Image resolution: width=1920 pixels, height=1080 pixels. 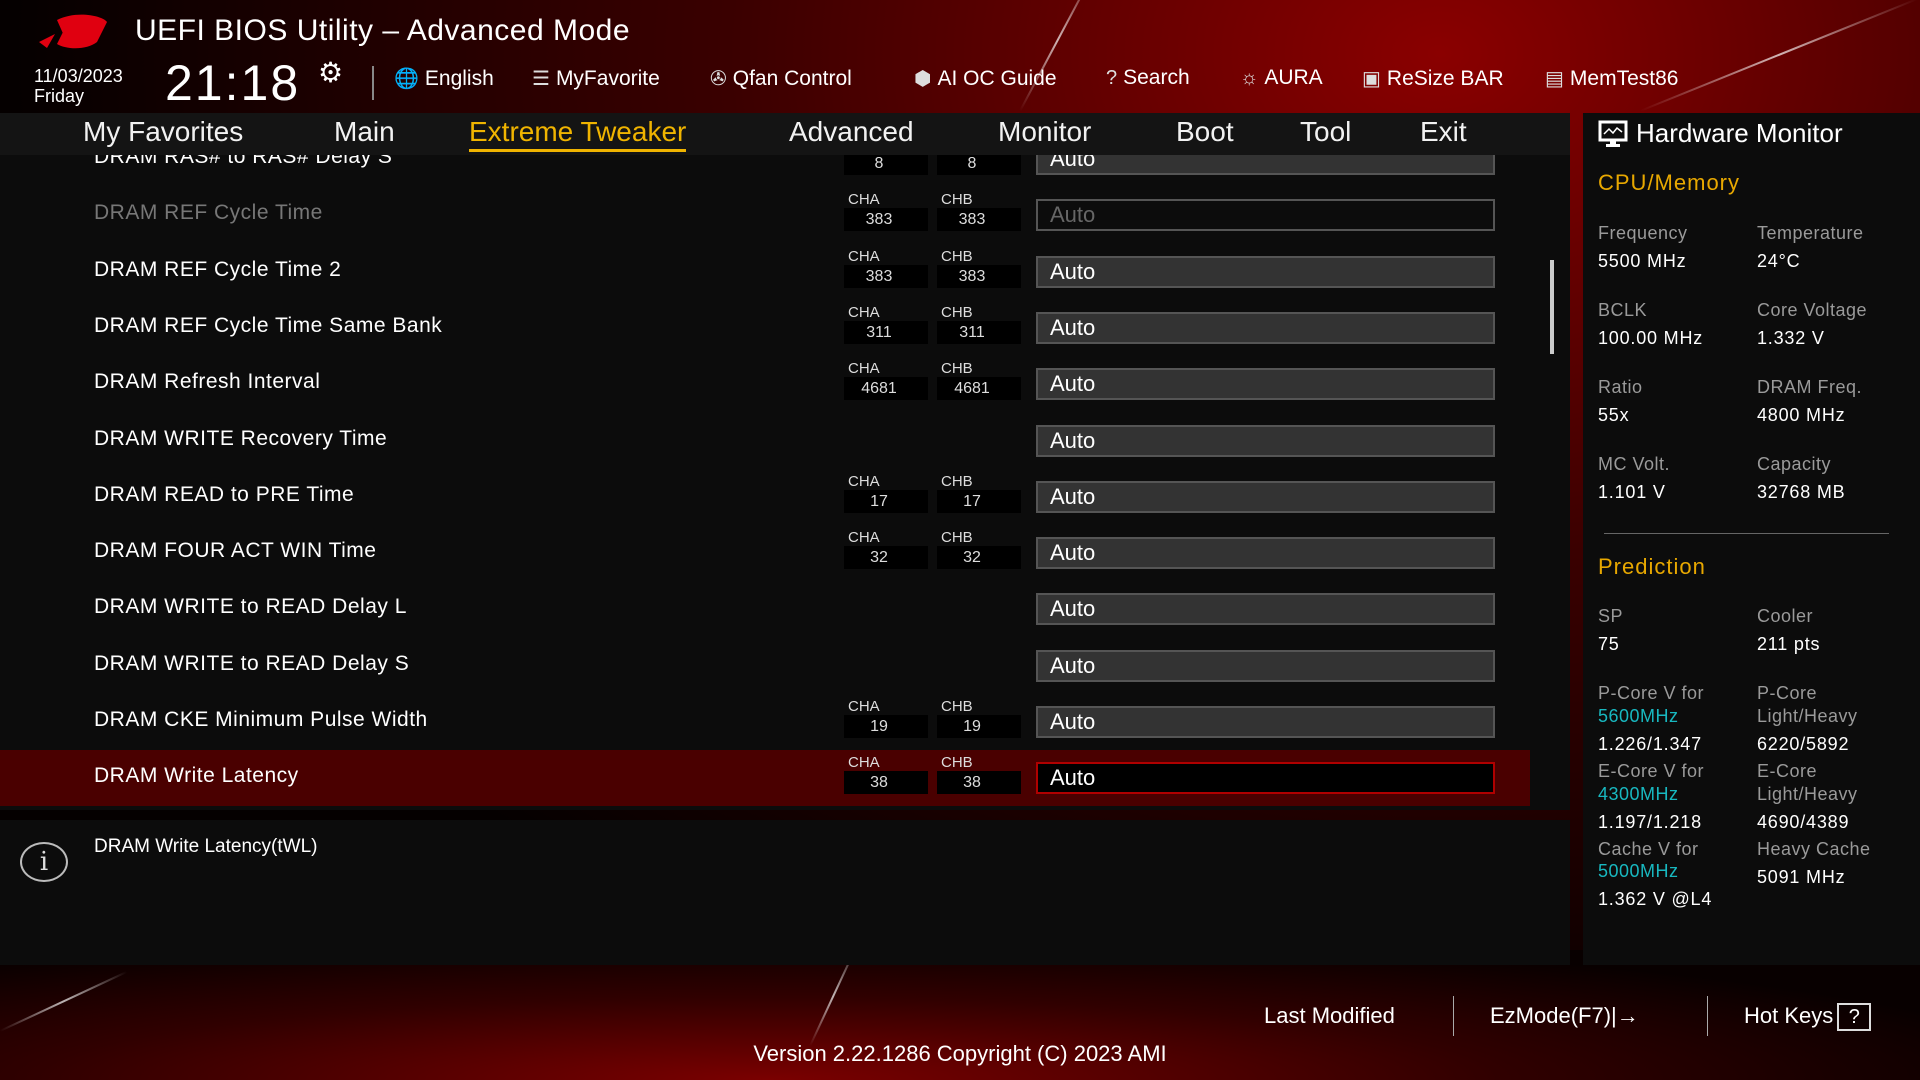 What do you see at coordinates (1325, 132) in the screenshot?
I see `tab-tool: Tool` at bounding box center [1325, 132].